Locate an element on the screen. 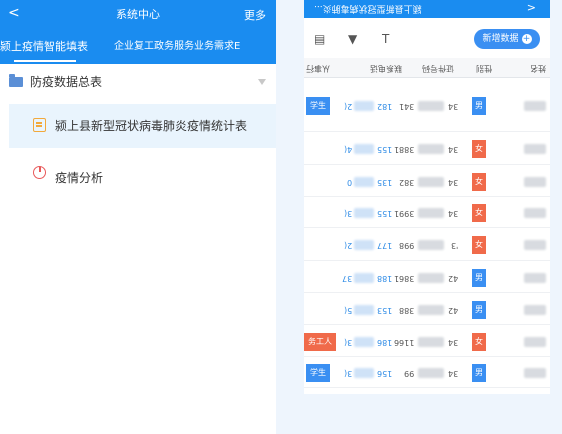  id-cell-mid: 3861 is located at coordinates (403, 278).